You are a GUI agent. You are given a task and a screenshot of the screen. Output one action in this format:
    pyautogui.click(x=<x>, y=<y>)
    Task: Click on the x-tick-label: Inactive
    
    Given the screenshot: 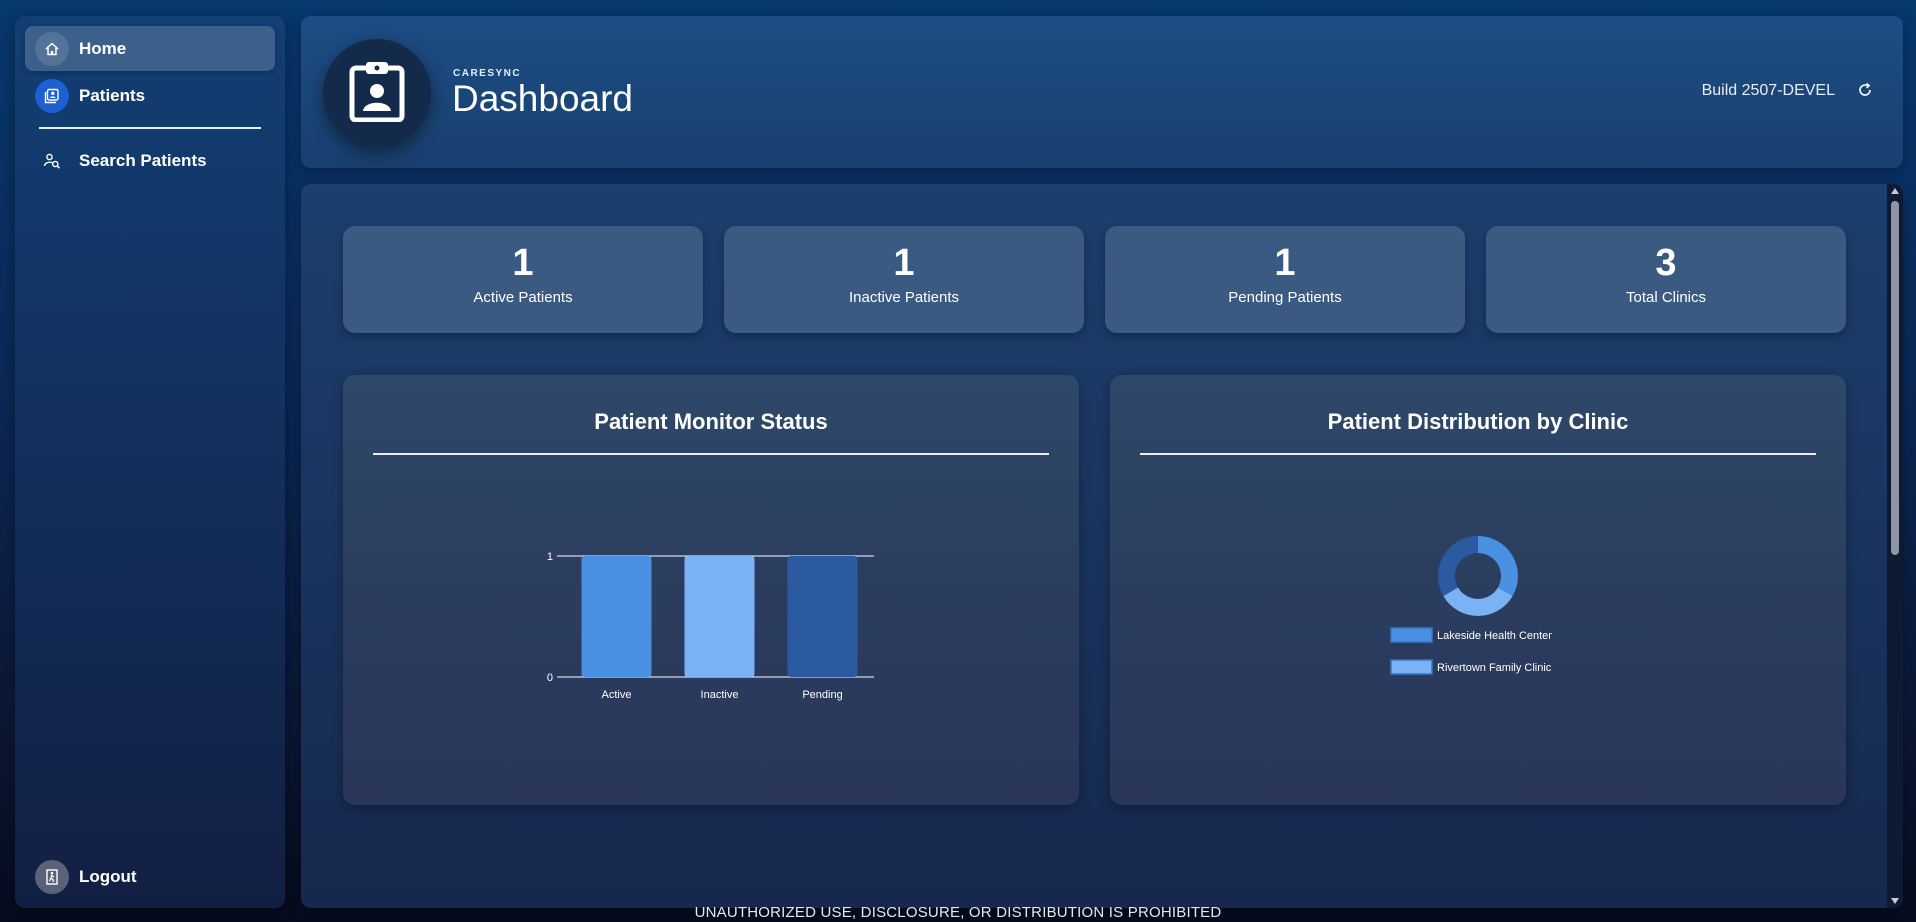 What is the action you would take?
    pyautogui.click(x=720, y=695)
    